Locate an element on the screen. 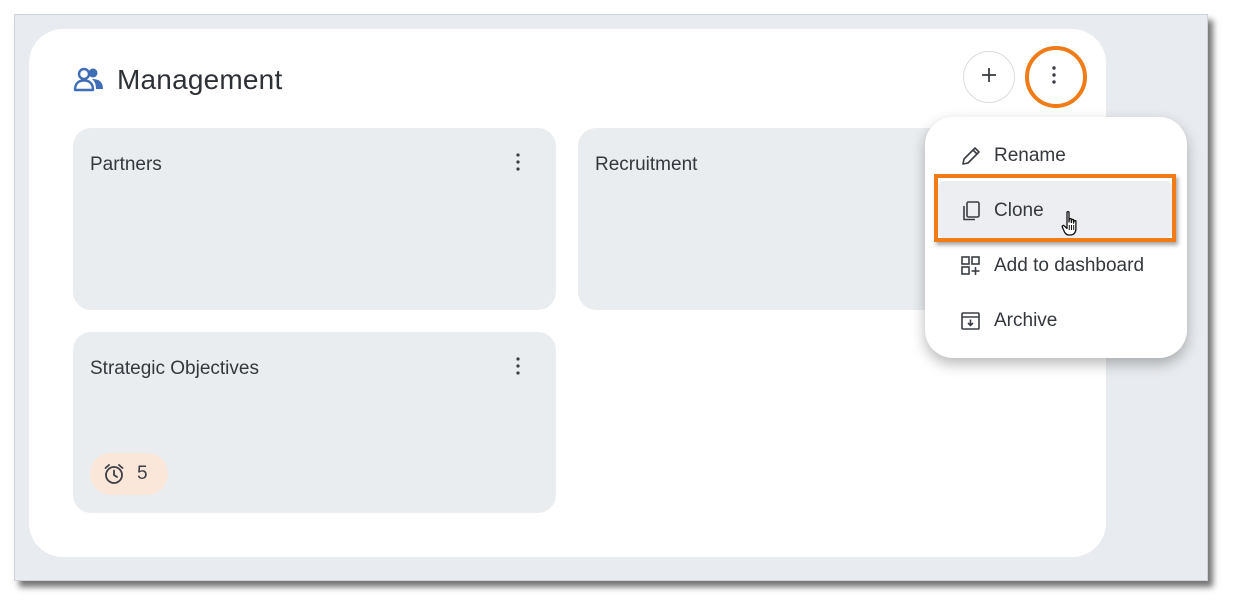 The image size is (1233, 606). page-title: Management is located at coordinates (200, 79).